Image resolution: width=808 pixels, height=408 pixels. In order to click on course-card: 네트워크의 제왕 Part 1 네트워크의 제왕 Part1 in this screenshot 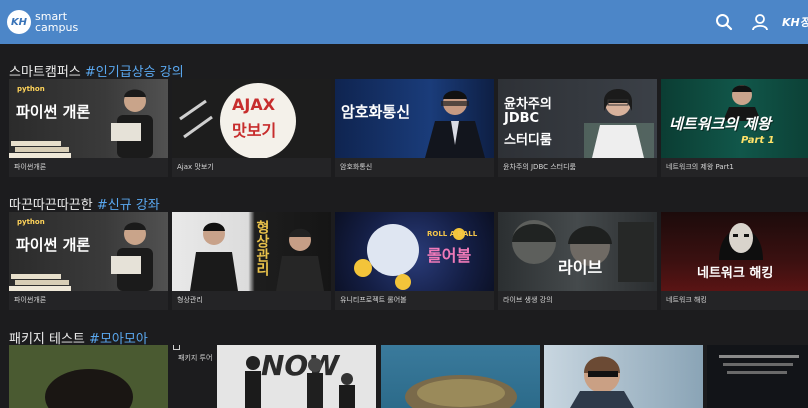, I will do `click(734, 128)`.